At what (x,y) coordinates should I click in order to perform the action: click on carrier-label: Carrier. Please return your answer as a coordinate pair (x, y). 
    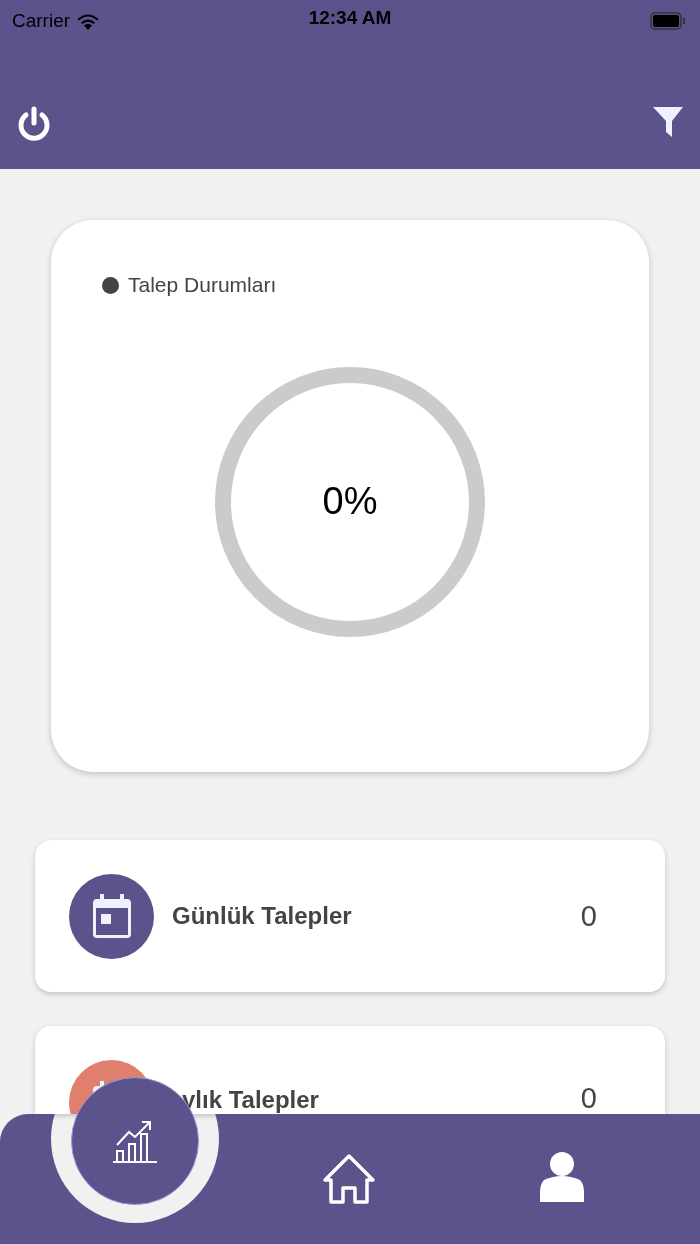
    Looking at the image, I should click on (41, 21).